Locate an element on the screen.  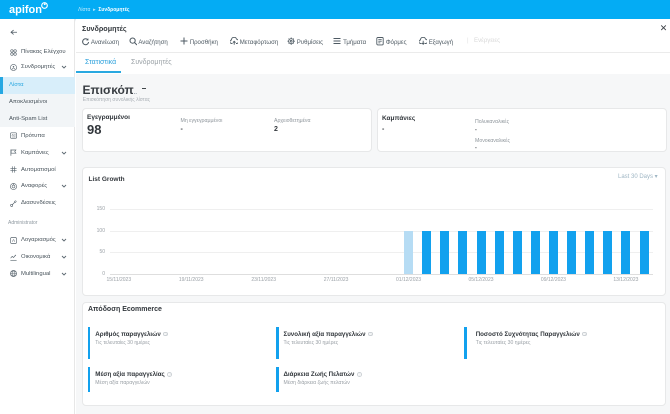
svg-text: A is located at coordinates (14, 240).